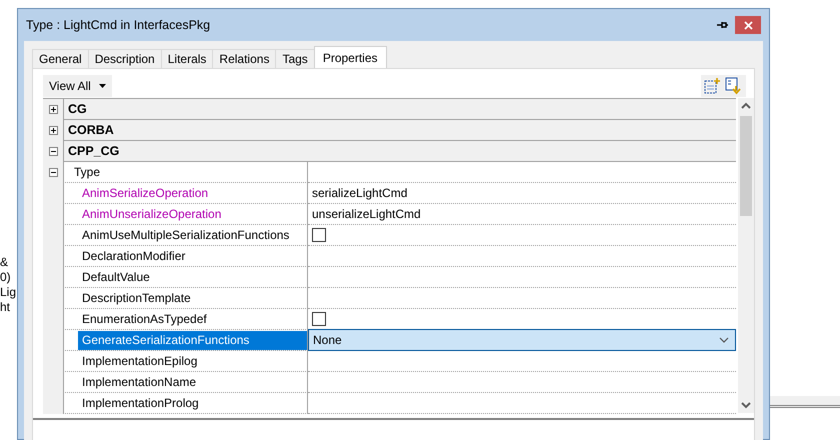  I want to click on property-name: AnimSerializeOperation, so click(145, 193).